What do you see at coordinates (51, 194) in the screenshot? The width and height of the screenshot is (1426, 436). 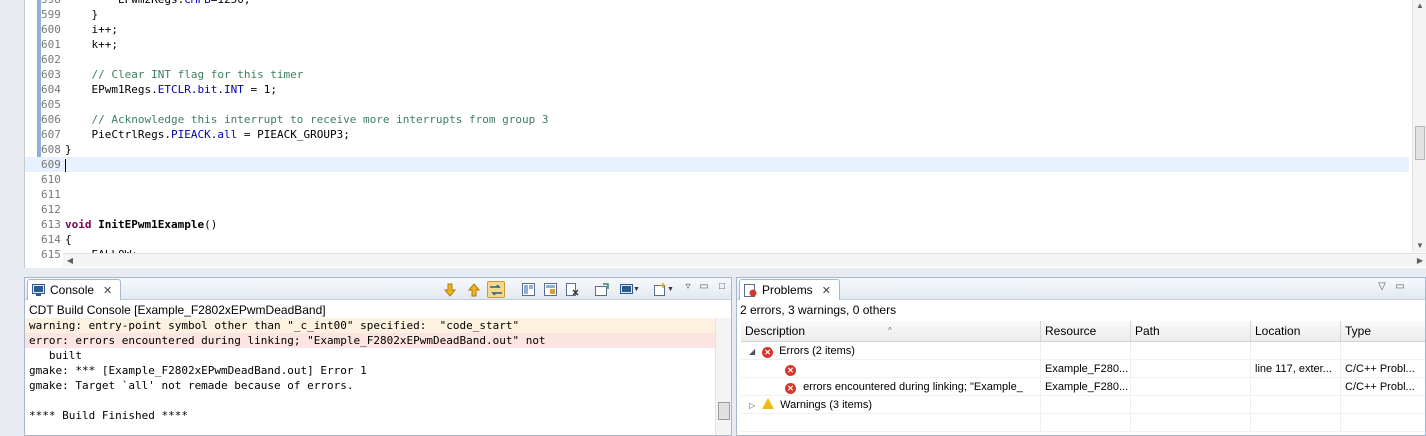 I see `line-number: 611` at bounding box center [51, 194].